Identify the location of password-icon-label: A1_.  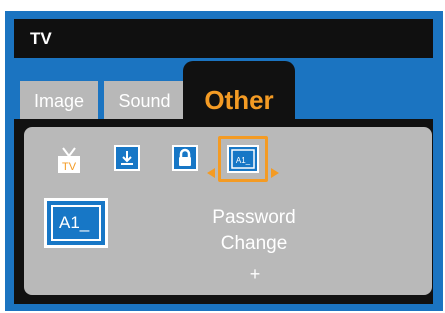
(243, 160).